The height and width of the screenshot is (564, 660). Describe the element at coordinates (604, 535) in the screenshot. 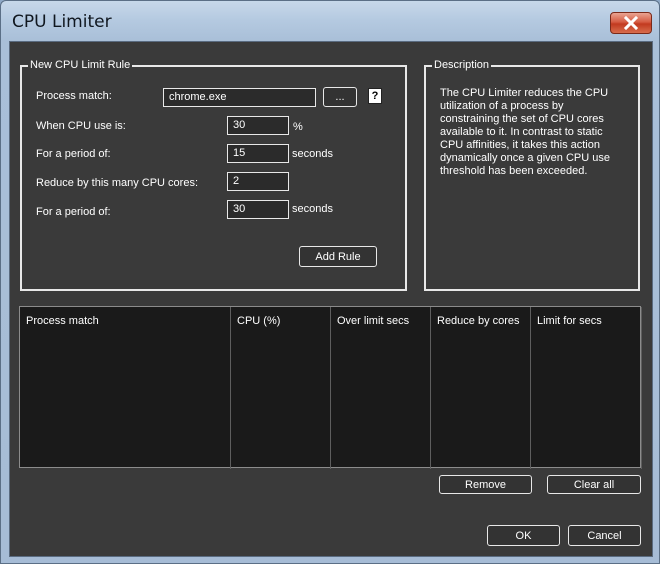

I see `cancel-button: Cancel` at that location.